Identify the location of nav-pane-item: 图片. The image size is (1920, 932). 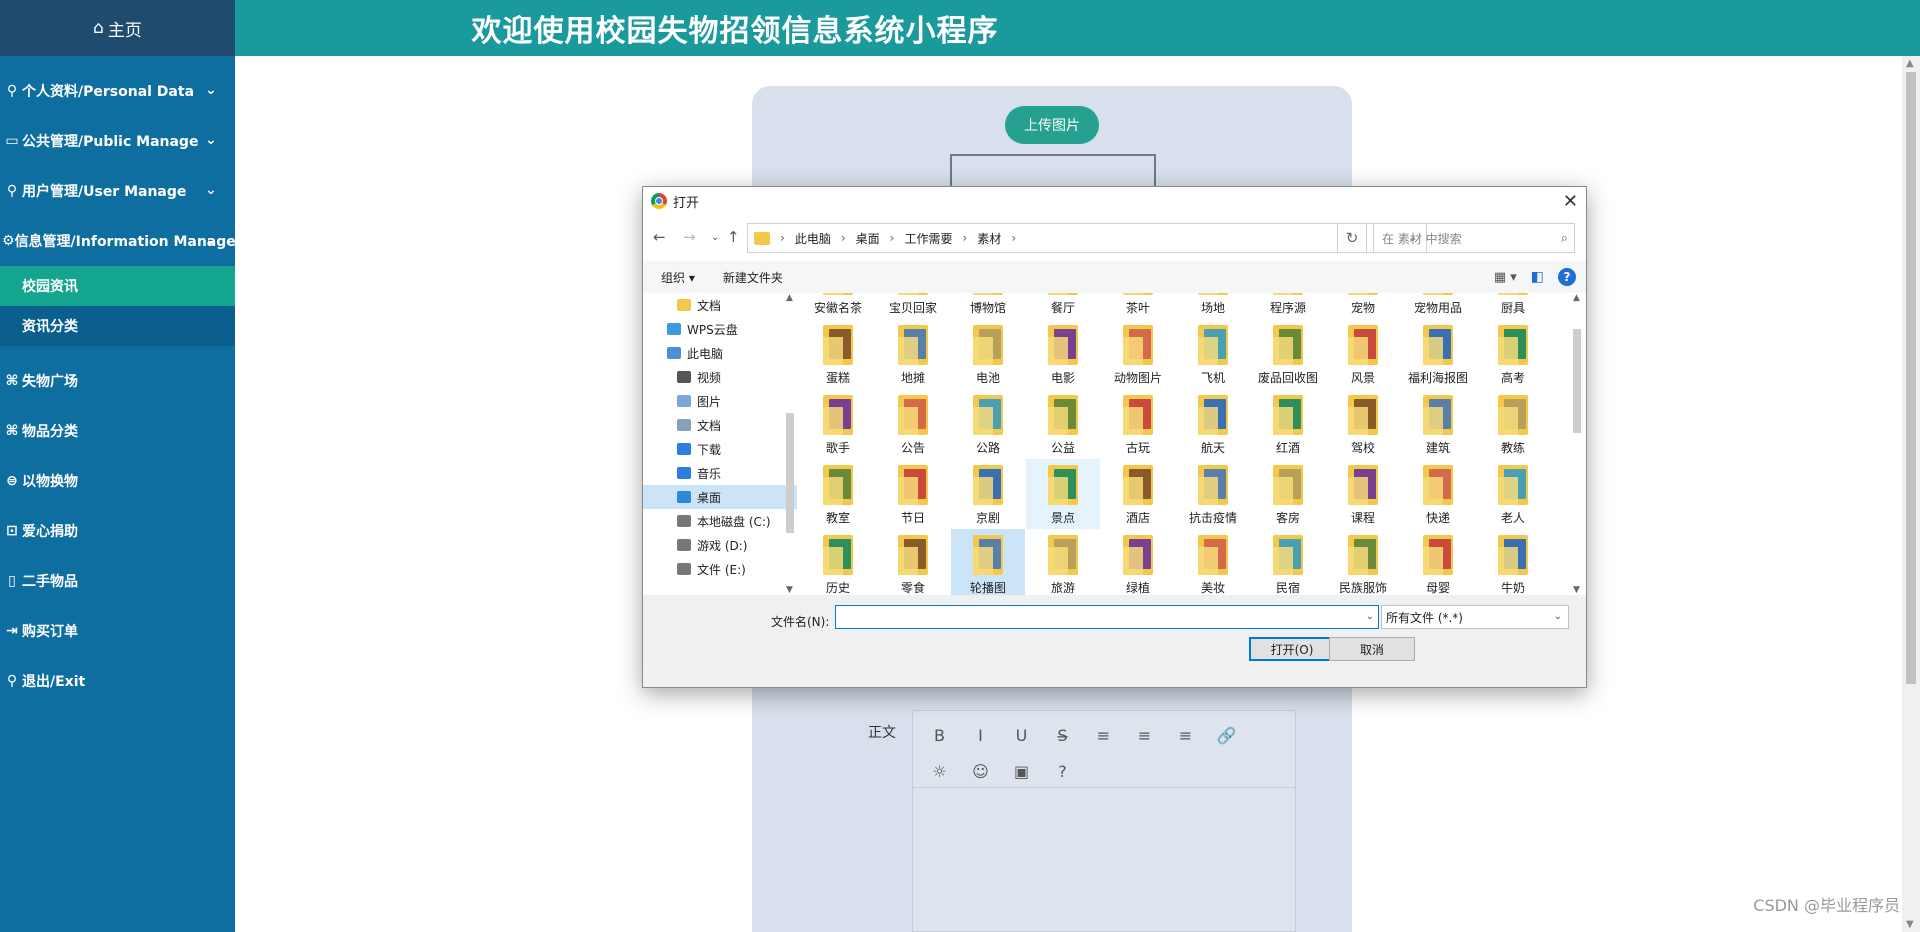
(720, 401).